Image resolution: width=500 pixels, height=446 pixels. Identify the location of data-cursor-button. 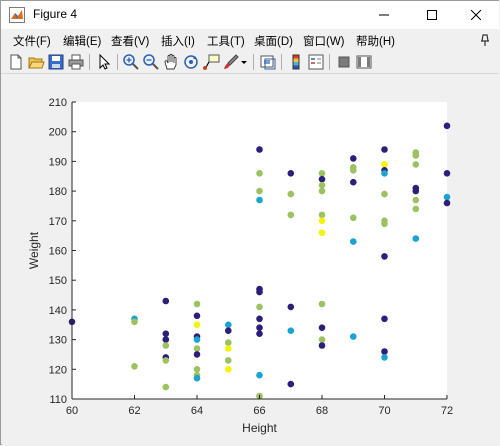
(211, 62).